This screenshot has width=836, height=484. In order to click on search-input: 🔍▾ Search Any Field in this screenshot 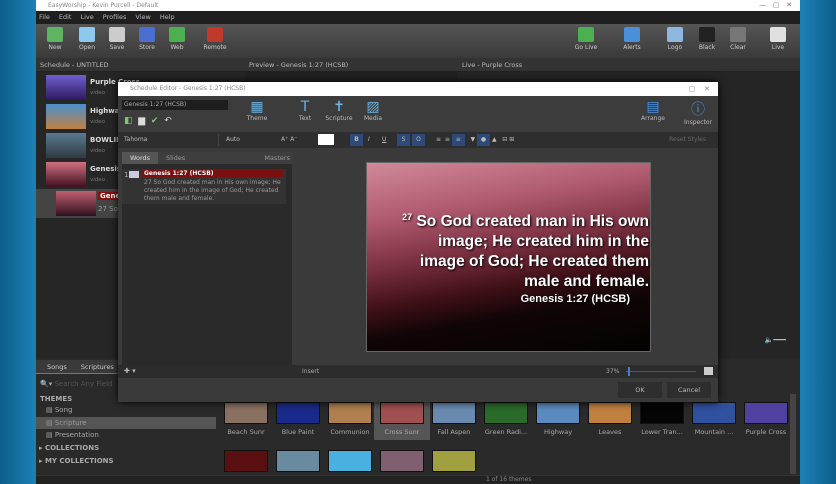, I will do `click(76, 384)`.